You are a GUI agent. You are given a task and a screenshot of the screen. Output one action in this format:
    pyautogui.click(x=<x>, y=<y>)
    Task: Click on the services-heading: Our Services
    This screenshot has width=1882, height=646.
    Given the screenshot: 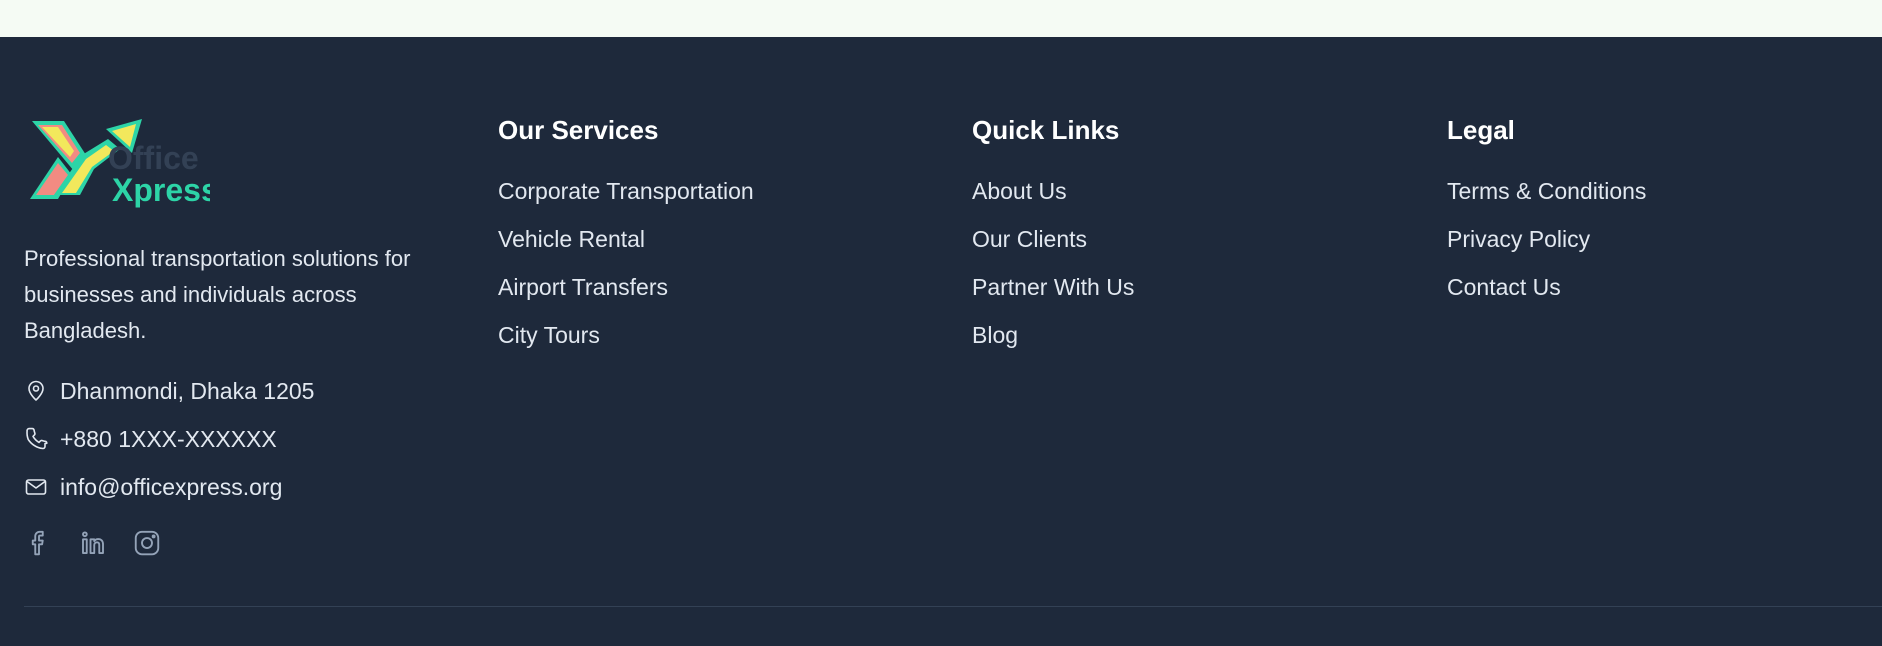 What is the action you would take?
    pyautogui.click(x=578, y=130)
    